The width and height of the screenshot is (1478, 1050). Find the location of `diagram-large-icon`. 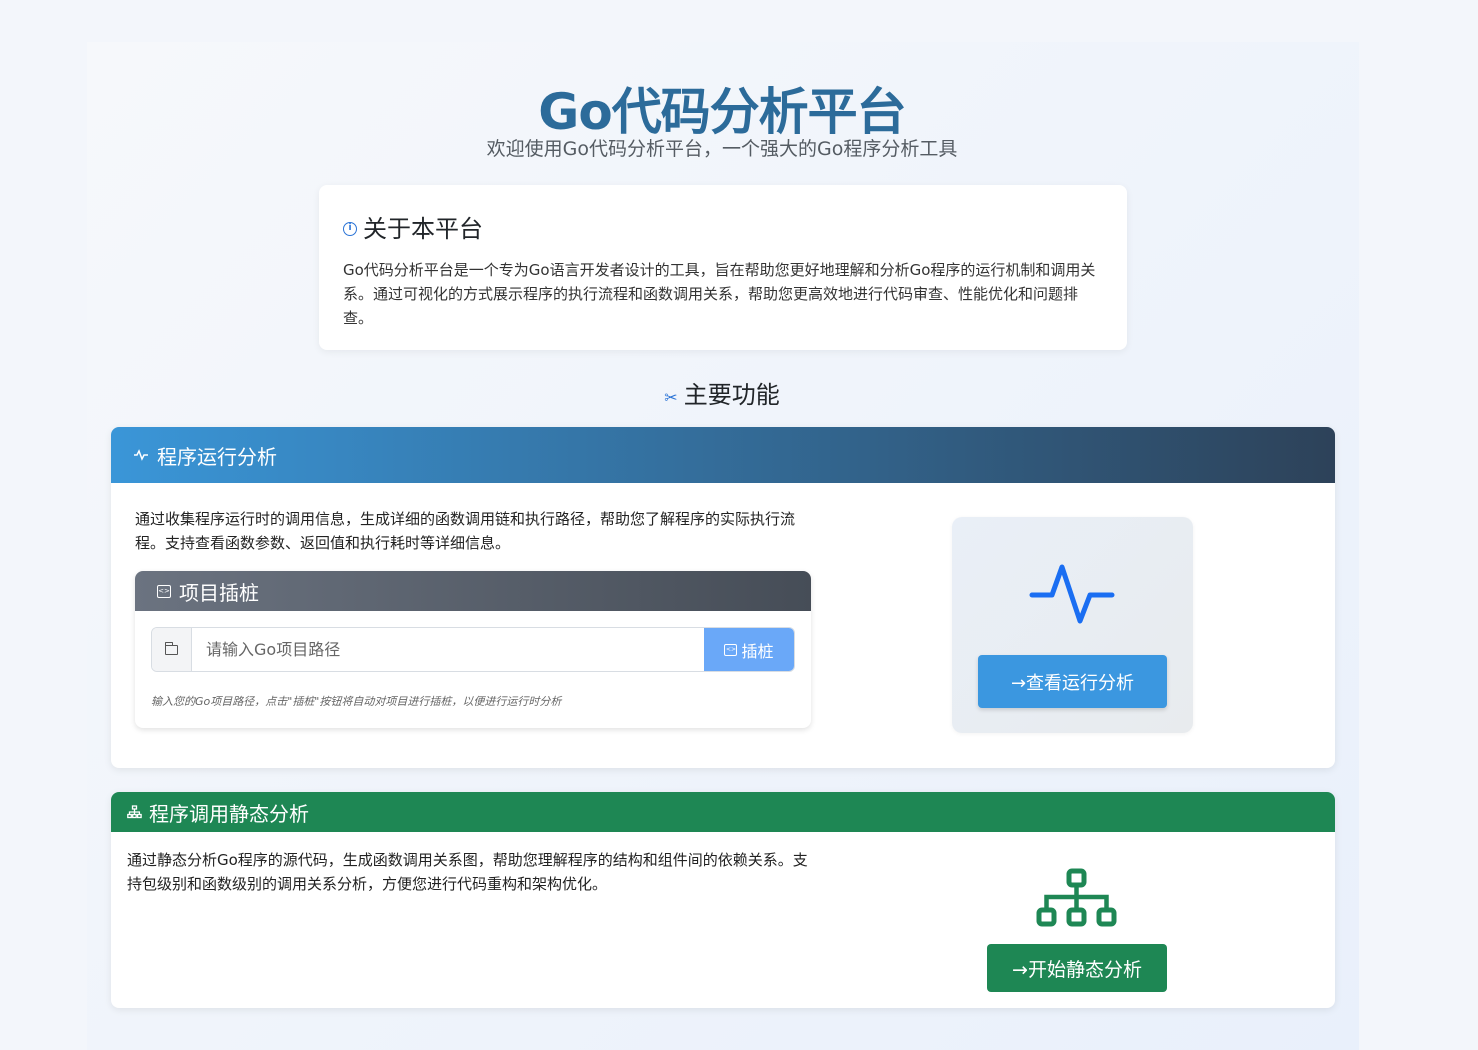

diagram-large-icon is located at coordinates (1076, 897).